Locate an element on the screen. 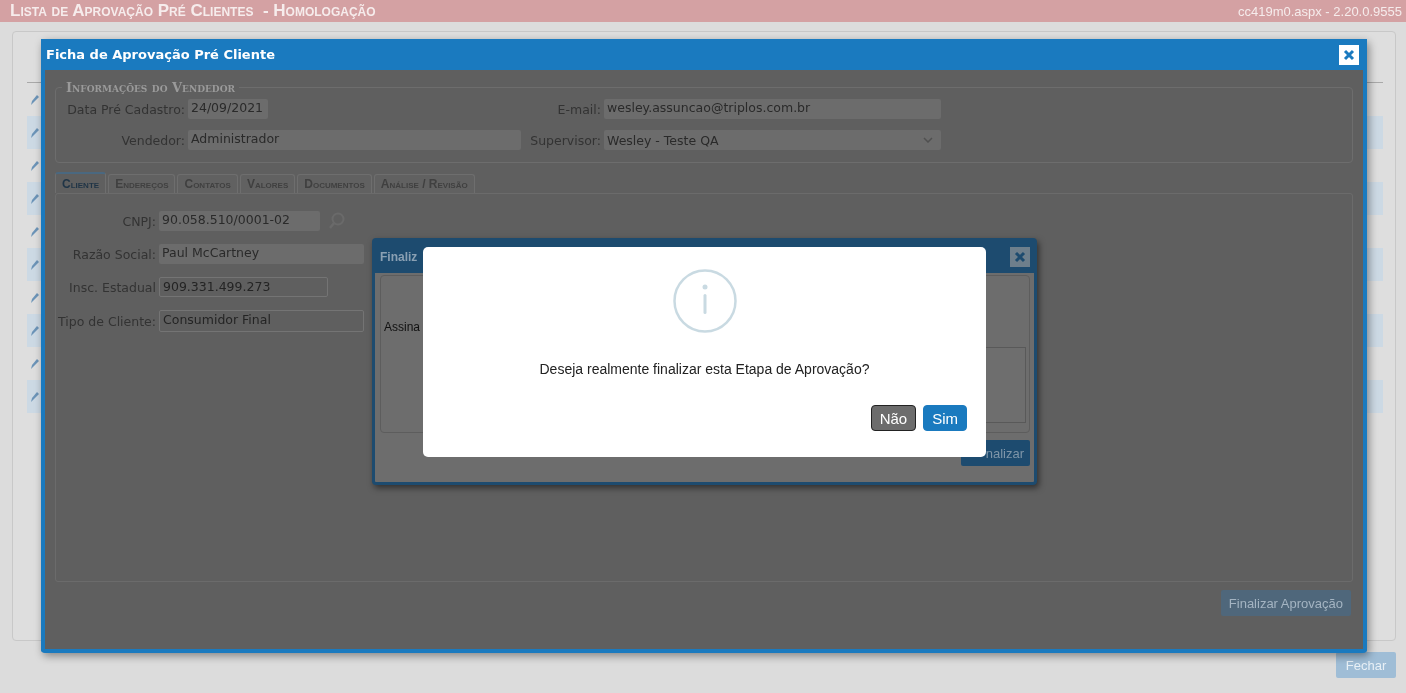 Image resolution: width=1406 pixels, height=693 pixels. tab: Cliente is located at coordinates (81, 182).